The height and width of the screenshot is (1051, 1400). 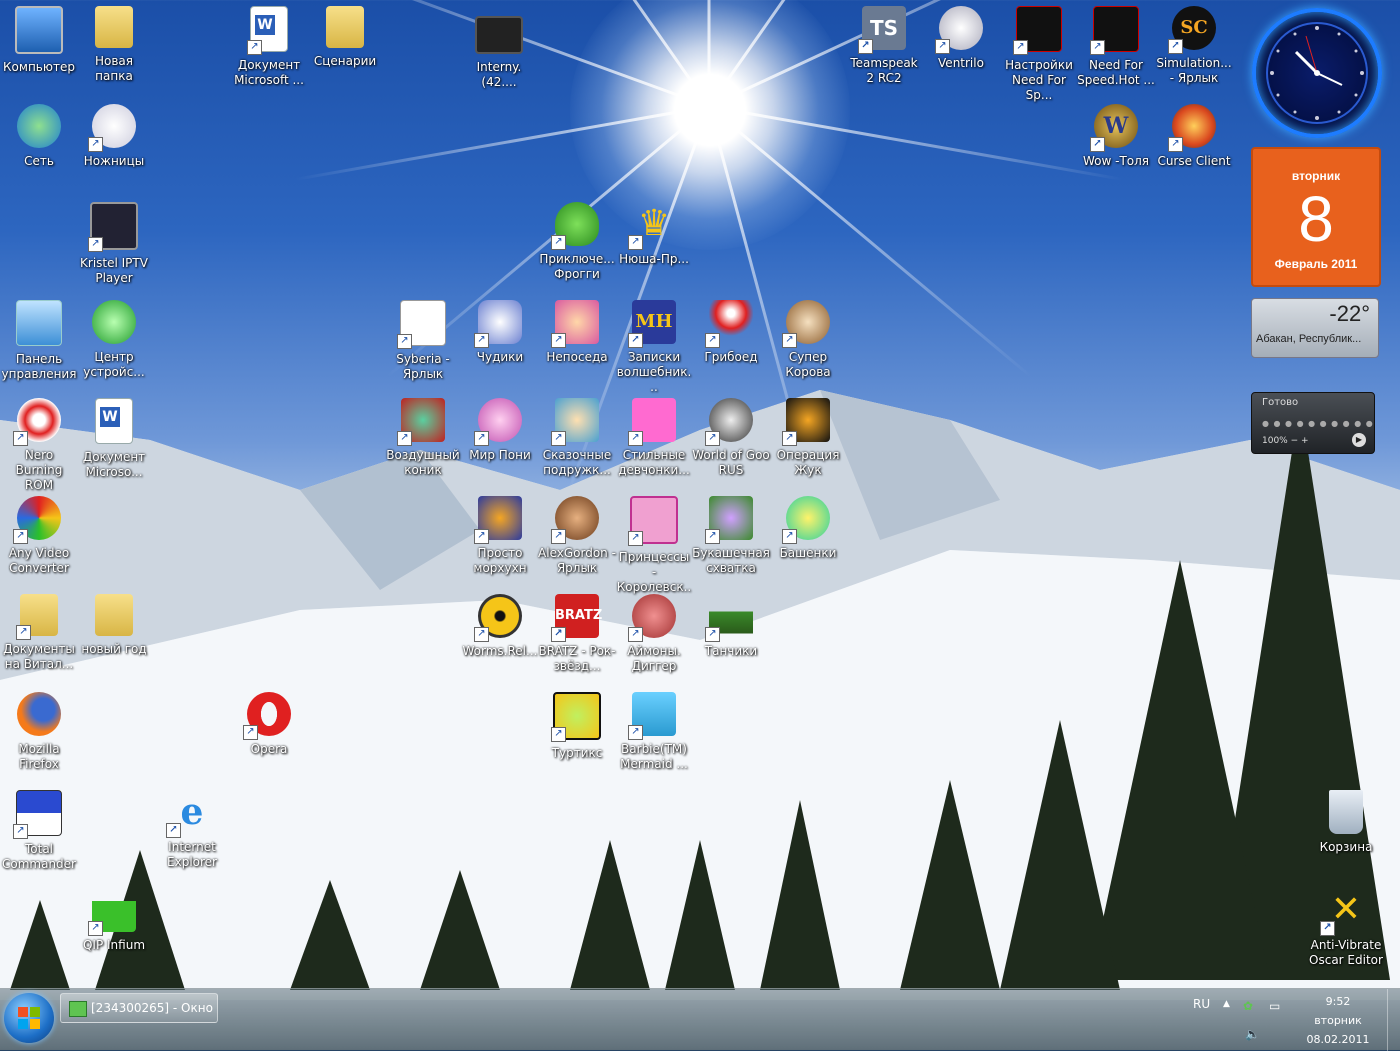 I want to click on clock-face, so click(x=1317, y=73).